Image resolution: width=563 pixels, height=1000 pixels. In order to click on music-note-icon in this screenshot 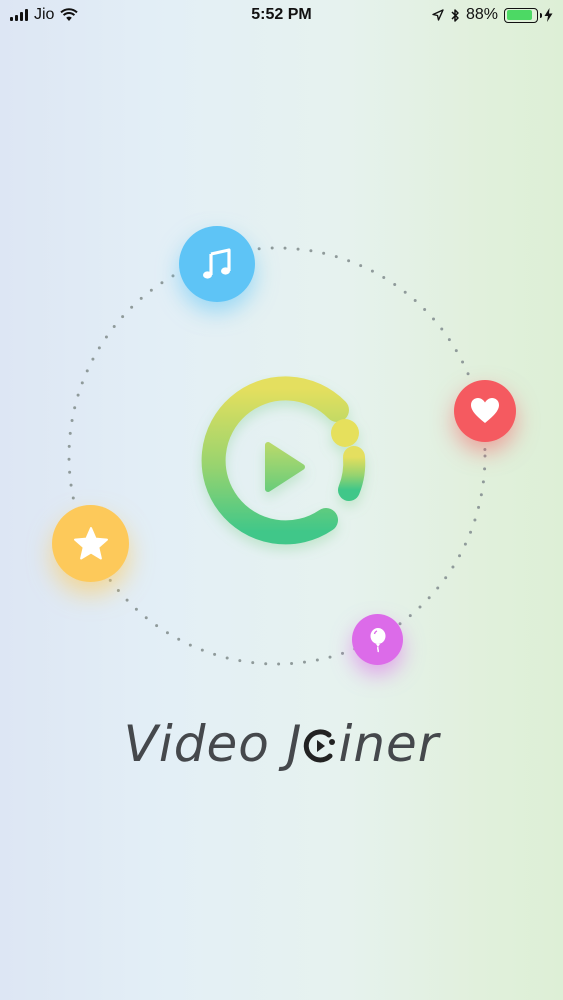, I will do `click(217, 263)`.